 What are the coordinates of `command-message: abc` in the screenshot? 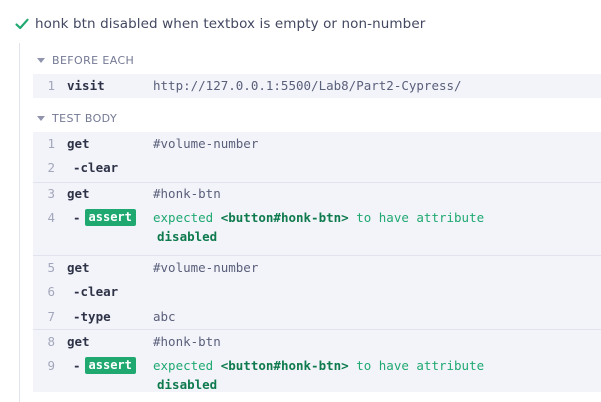 It's located at (164, 316).